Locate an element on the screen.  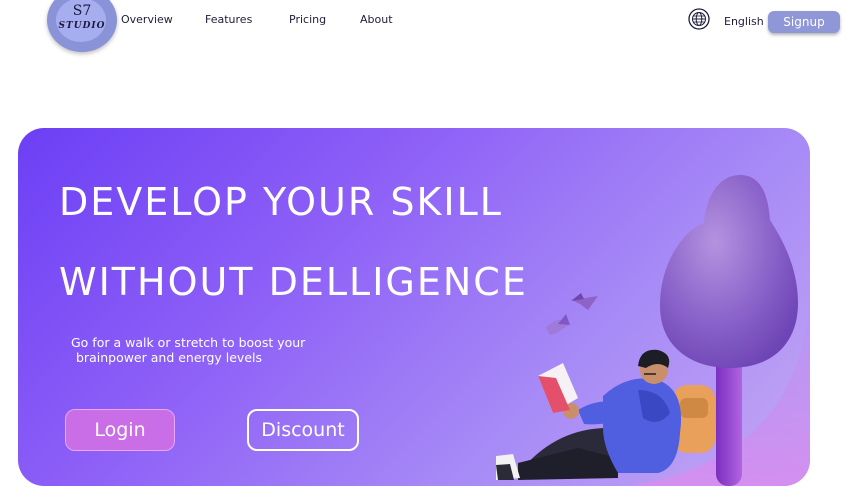
language-selector: English is located at coordinates (744, 21).